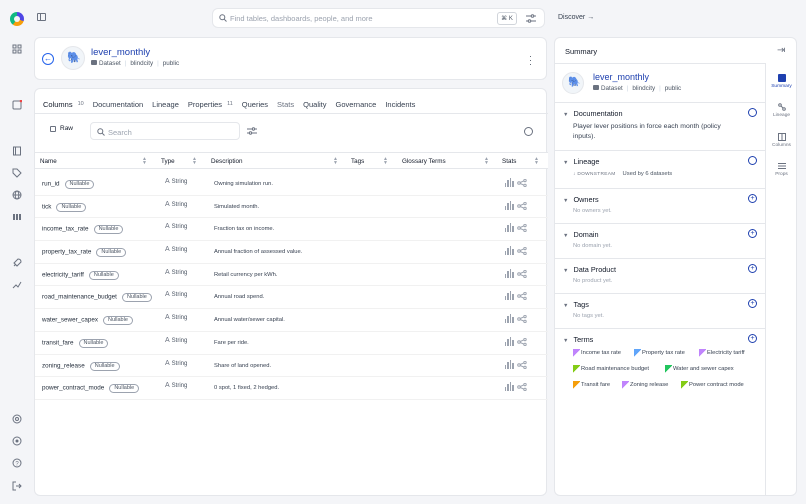 This screenshot has height=504, width=806. What do you see at coordinates (245, 275) in the screenshot?
I see `column-description: Retail currency per kWh.` at bounding box center [245, 275].